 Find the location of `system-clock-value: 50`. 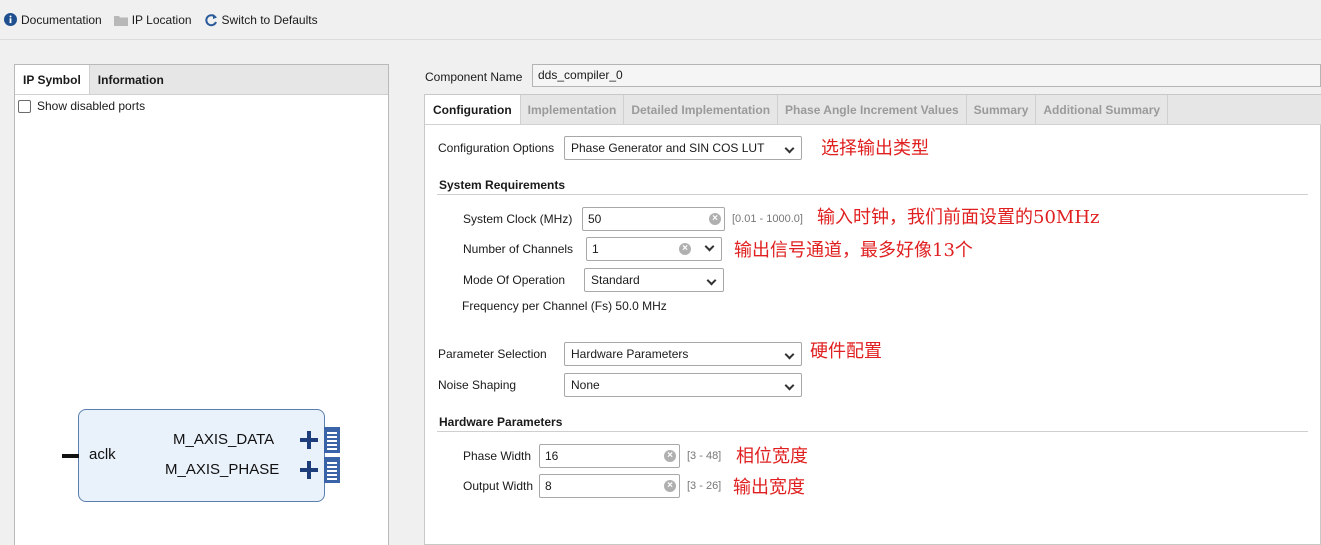

system-clock-value: 50 is located at coordinates (595, 219).